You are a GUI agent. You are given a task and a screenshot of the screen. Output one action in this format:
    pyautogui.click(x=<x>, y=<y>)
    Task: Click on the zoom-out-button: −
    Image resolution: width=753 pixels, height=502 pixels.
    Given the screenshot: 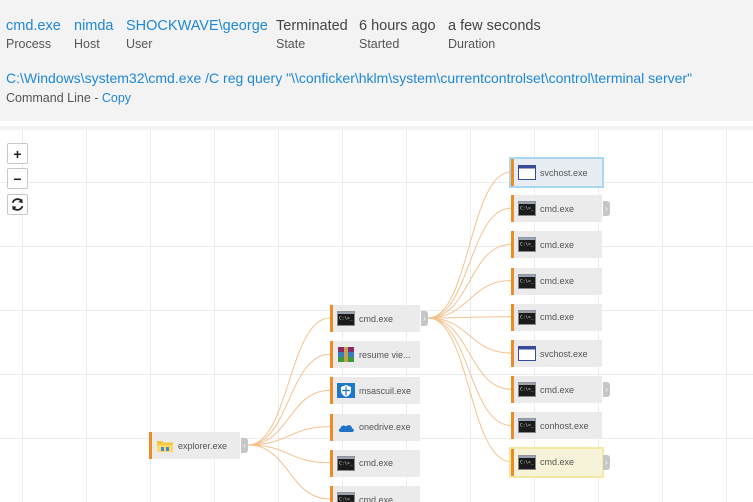 What is the action you would take?
    pyautogui.click(x=17, y=178)
    